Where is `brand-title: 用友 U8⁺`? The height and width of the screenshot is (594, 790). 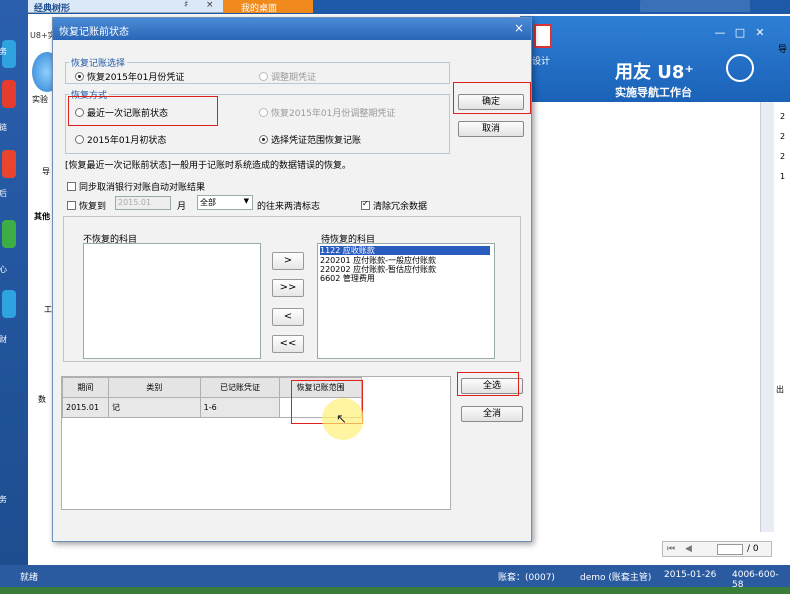
brand-title: 用友 U8⁺ is located at coordinates (654, 72).